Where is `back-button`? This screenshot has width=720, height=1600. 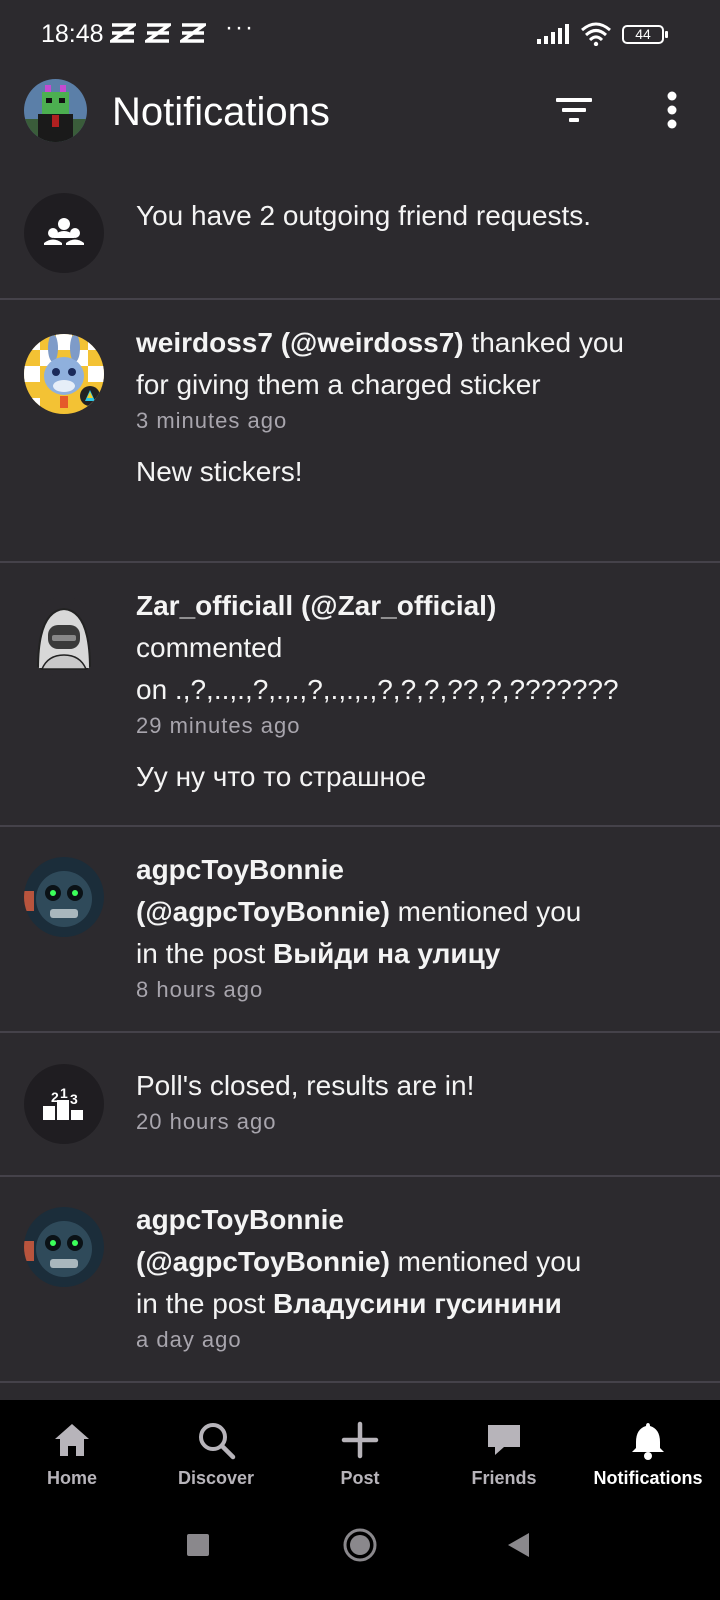
back-button is located at coordinates (518, 1545).